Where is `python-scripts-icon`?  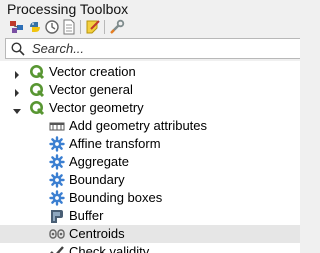 python-scripts-icon is located at coordinates (35, 27).